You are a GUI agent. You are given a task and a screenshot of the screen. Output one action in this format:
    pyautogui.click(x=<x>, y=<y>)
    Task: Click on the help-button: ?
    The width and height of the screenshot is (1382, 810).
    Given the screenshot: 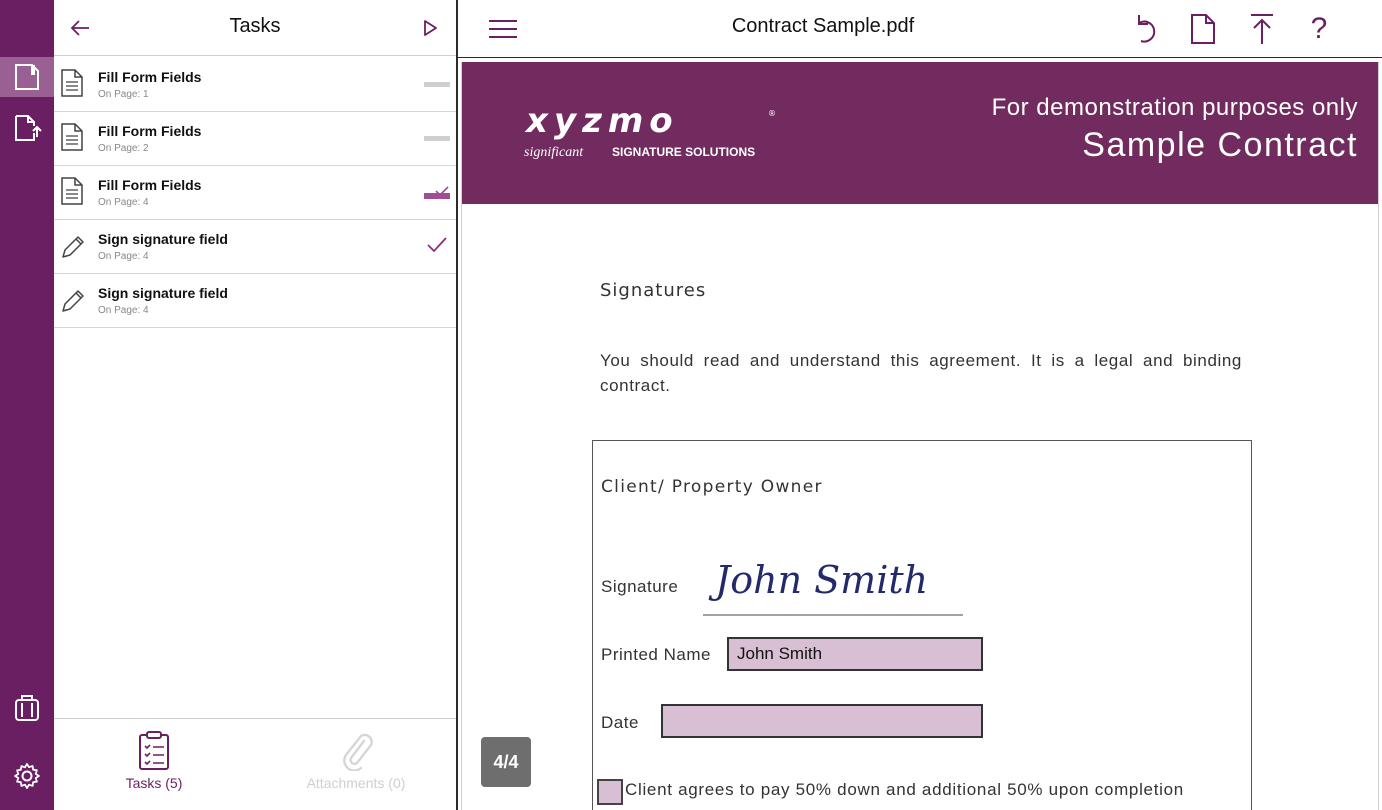 What is the action you would take?
    pyautogui.click(x=1319, y=29)
    